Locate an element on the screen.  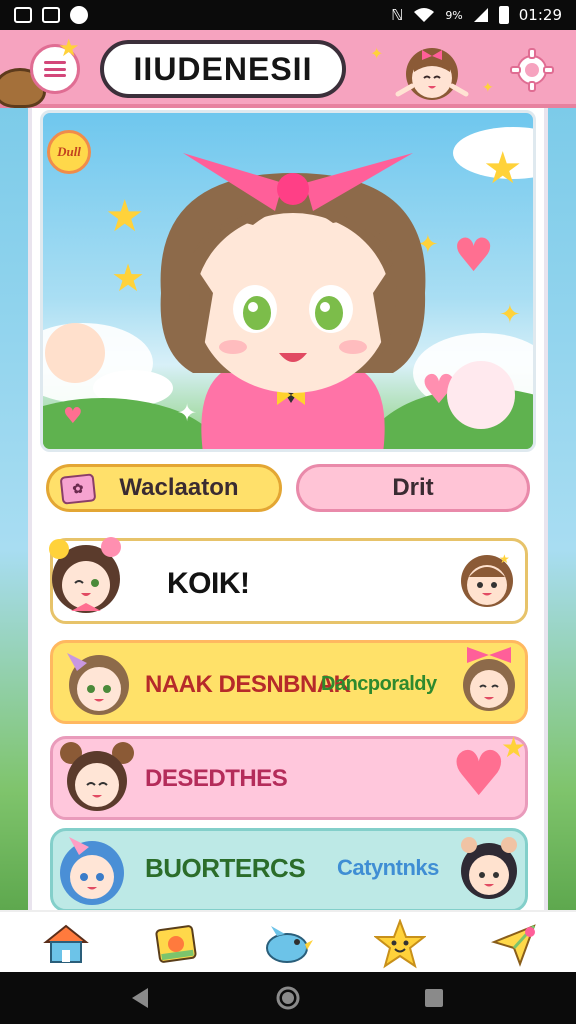
heart-icon: ♥ is located at coordinates (479, 773).